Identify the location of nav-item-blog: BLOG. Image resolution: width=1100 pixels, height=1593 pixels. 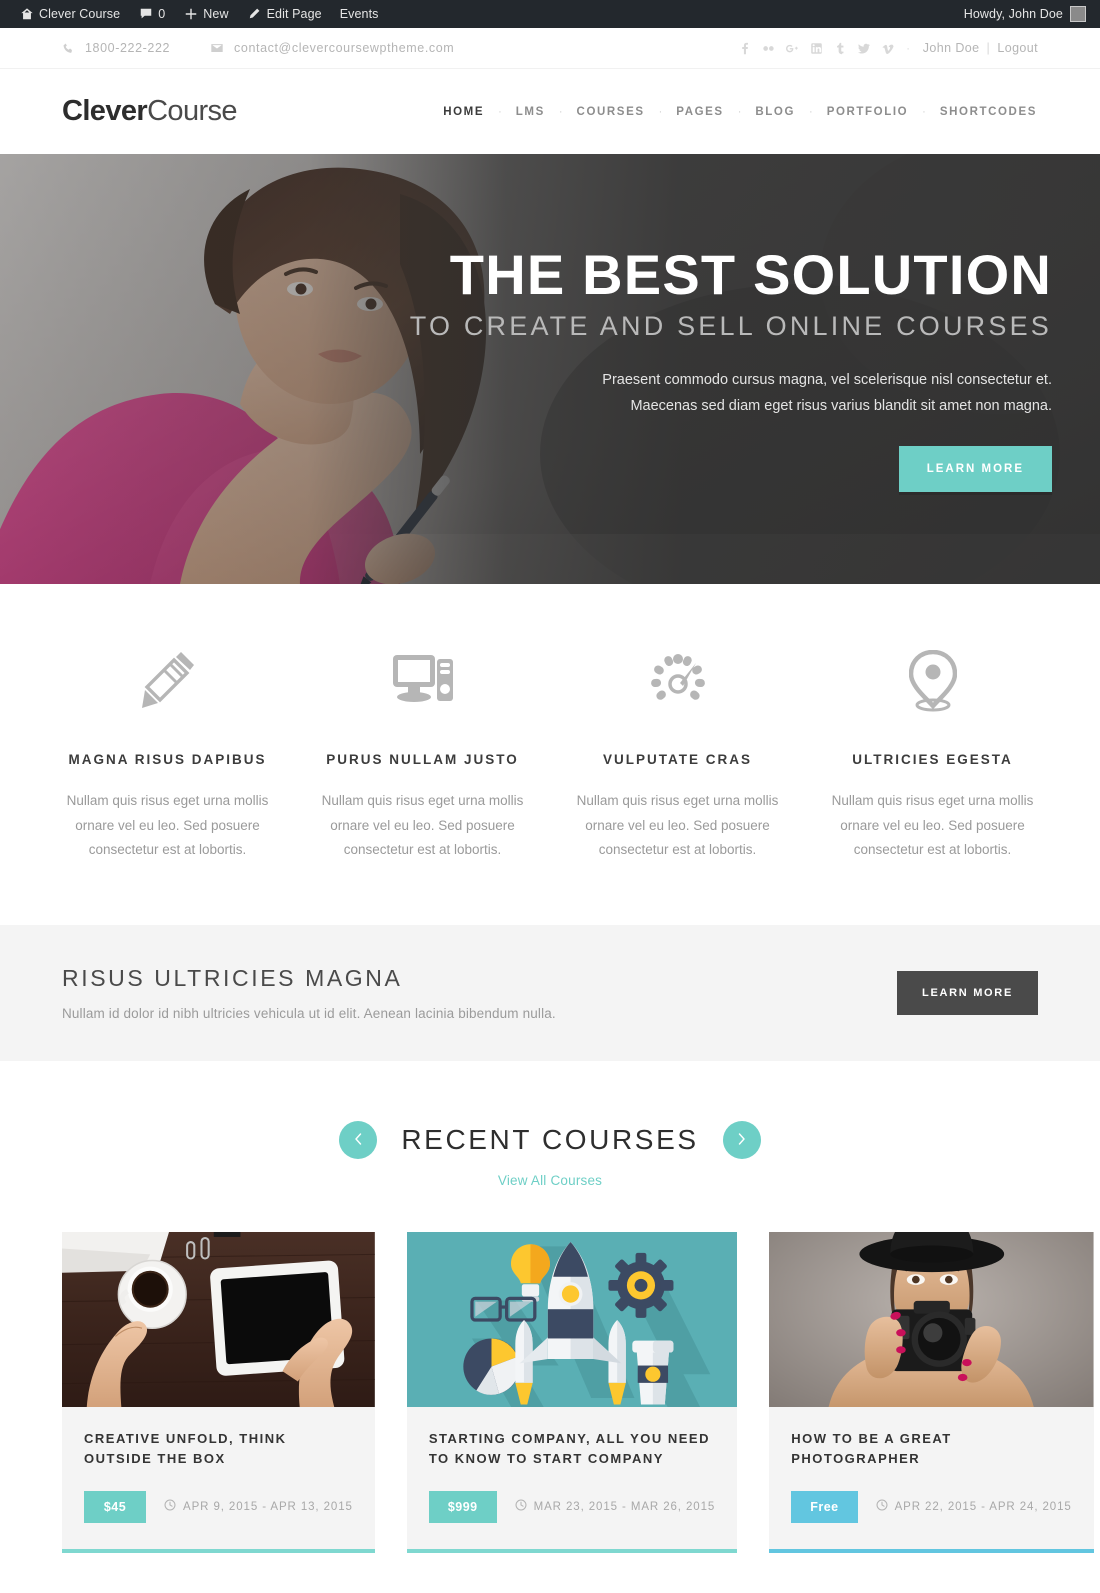
(775, 112).